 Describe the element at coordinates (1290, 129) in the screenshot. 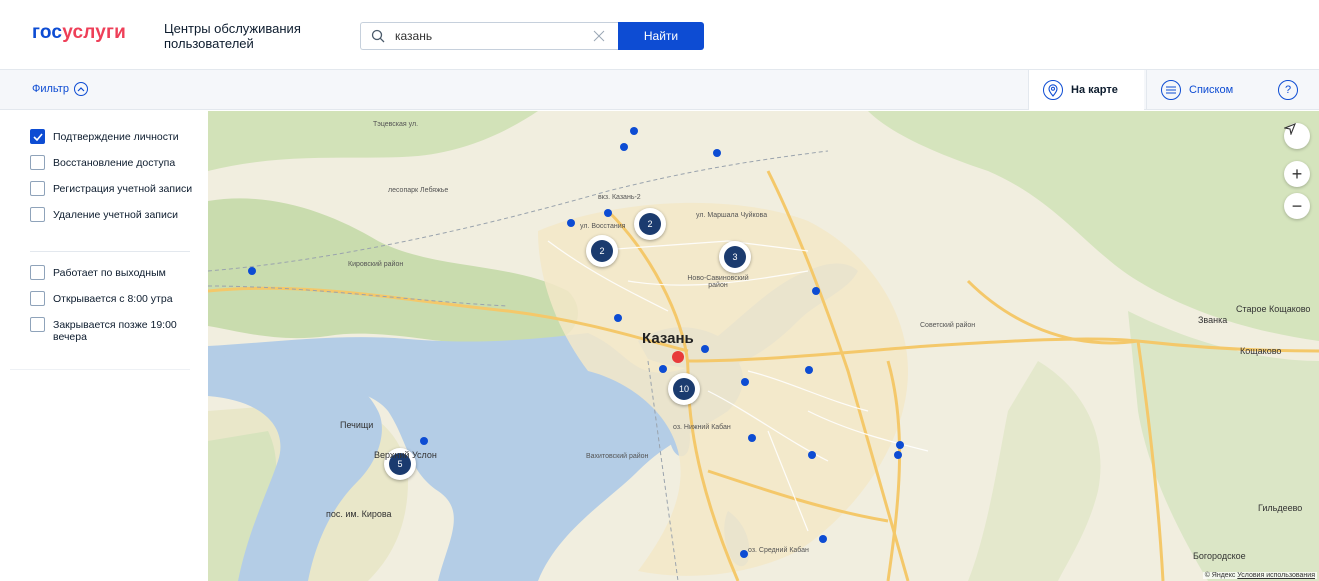

I see `arrow-locate-icon` at that location.